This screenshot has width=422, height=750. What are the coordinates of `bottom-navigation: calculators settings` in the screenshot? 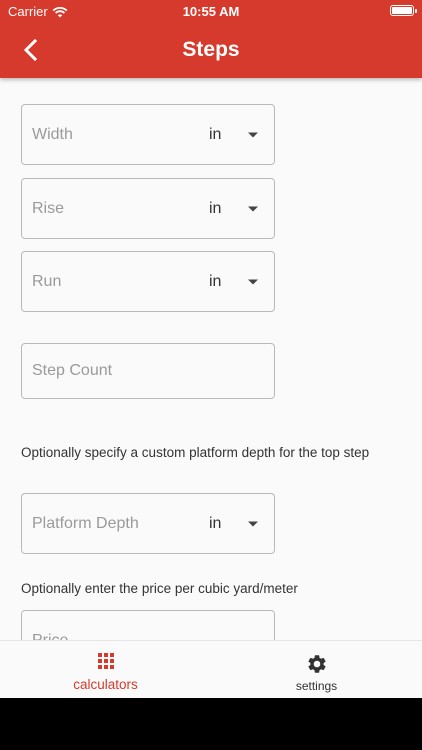 It's located at (211, 669).